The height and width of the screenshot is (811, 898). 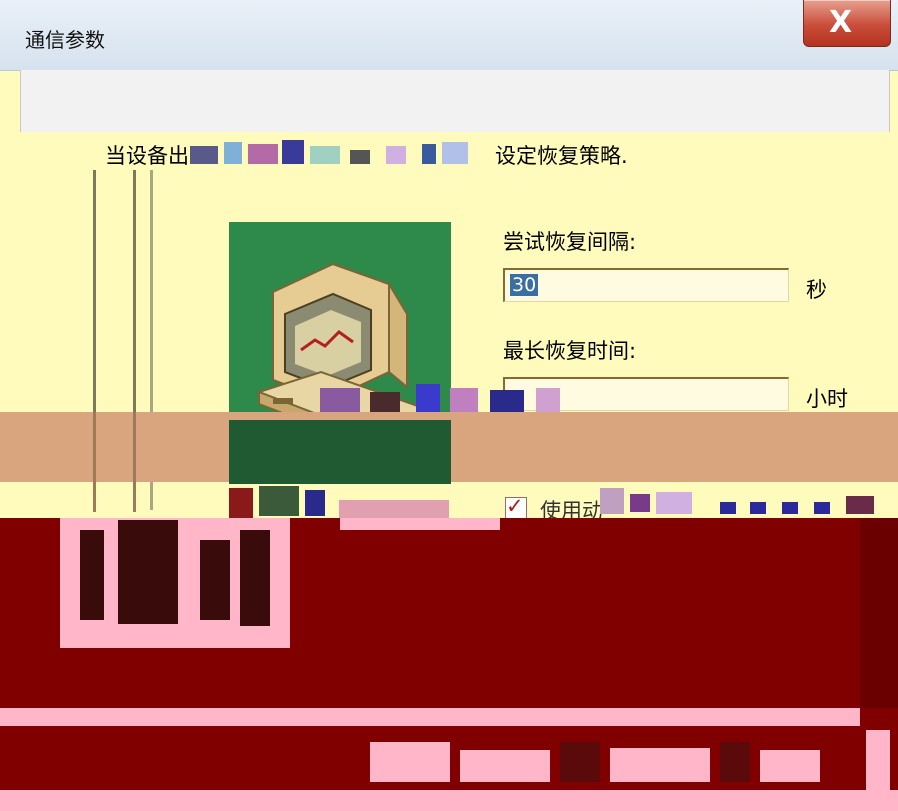 I want to click on dialog-client-top, so click(x=455, y=101).